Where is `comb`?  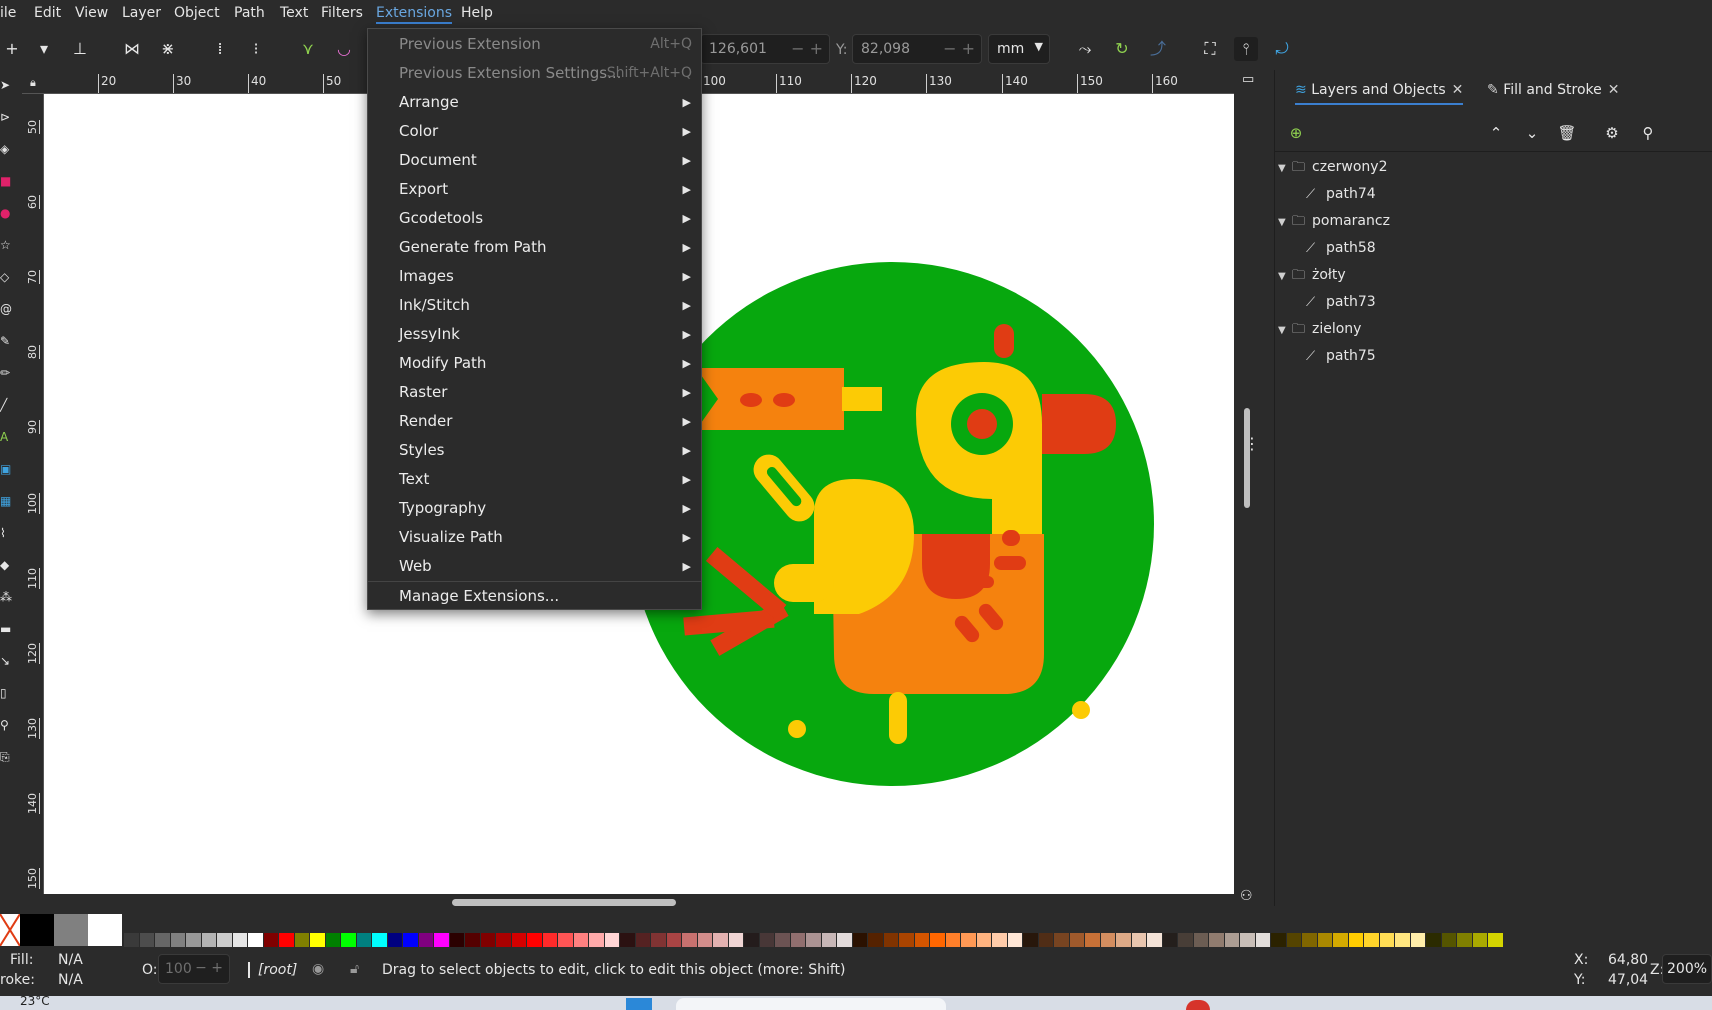 comb is located at coordinates (1004, 341).